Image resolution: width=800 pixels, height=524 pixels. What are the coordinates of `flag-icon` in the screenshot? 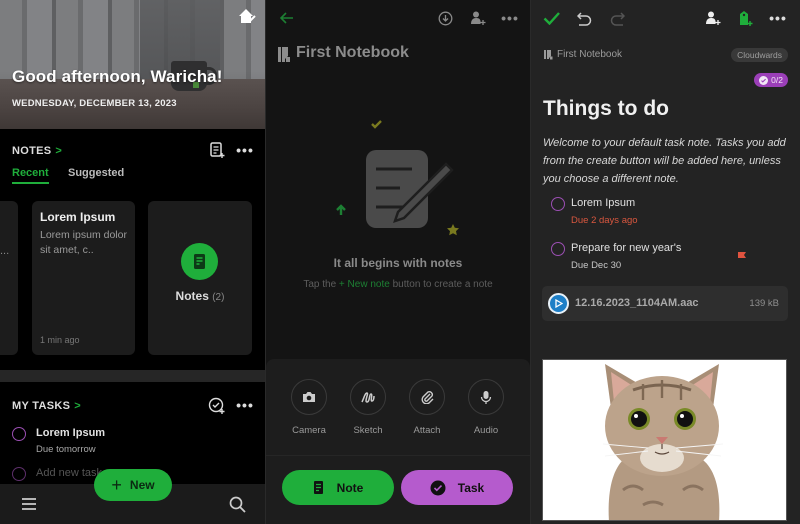 It's located at (742, 252).